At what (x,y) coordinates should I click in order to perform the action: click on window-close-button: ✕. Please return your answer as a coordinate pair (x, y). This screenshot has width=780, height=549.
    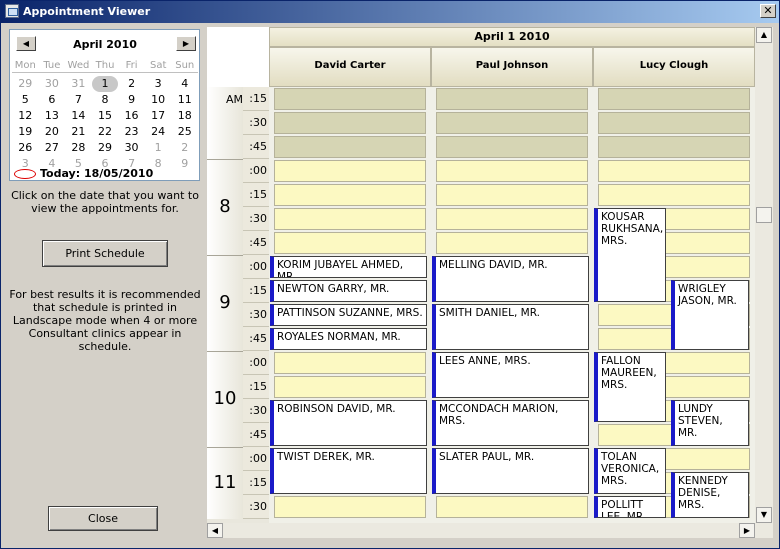
    Looking at the image, I should click on (768, 11).